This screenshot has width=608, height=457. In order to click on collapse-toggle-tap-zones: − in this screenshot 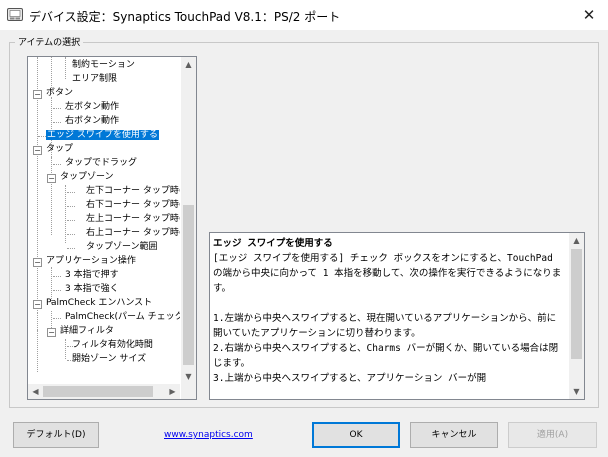, I will do `click(51, 178)`.